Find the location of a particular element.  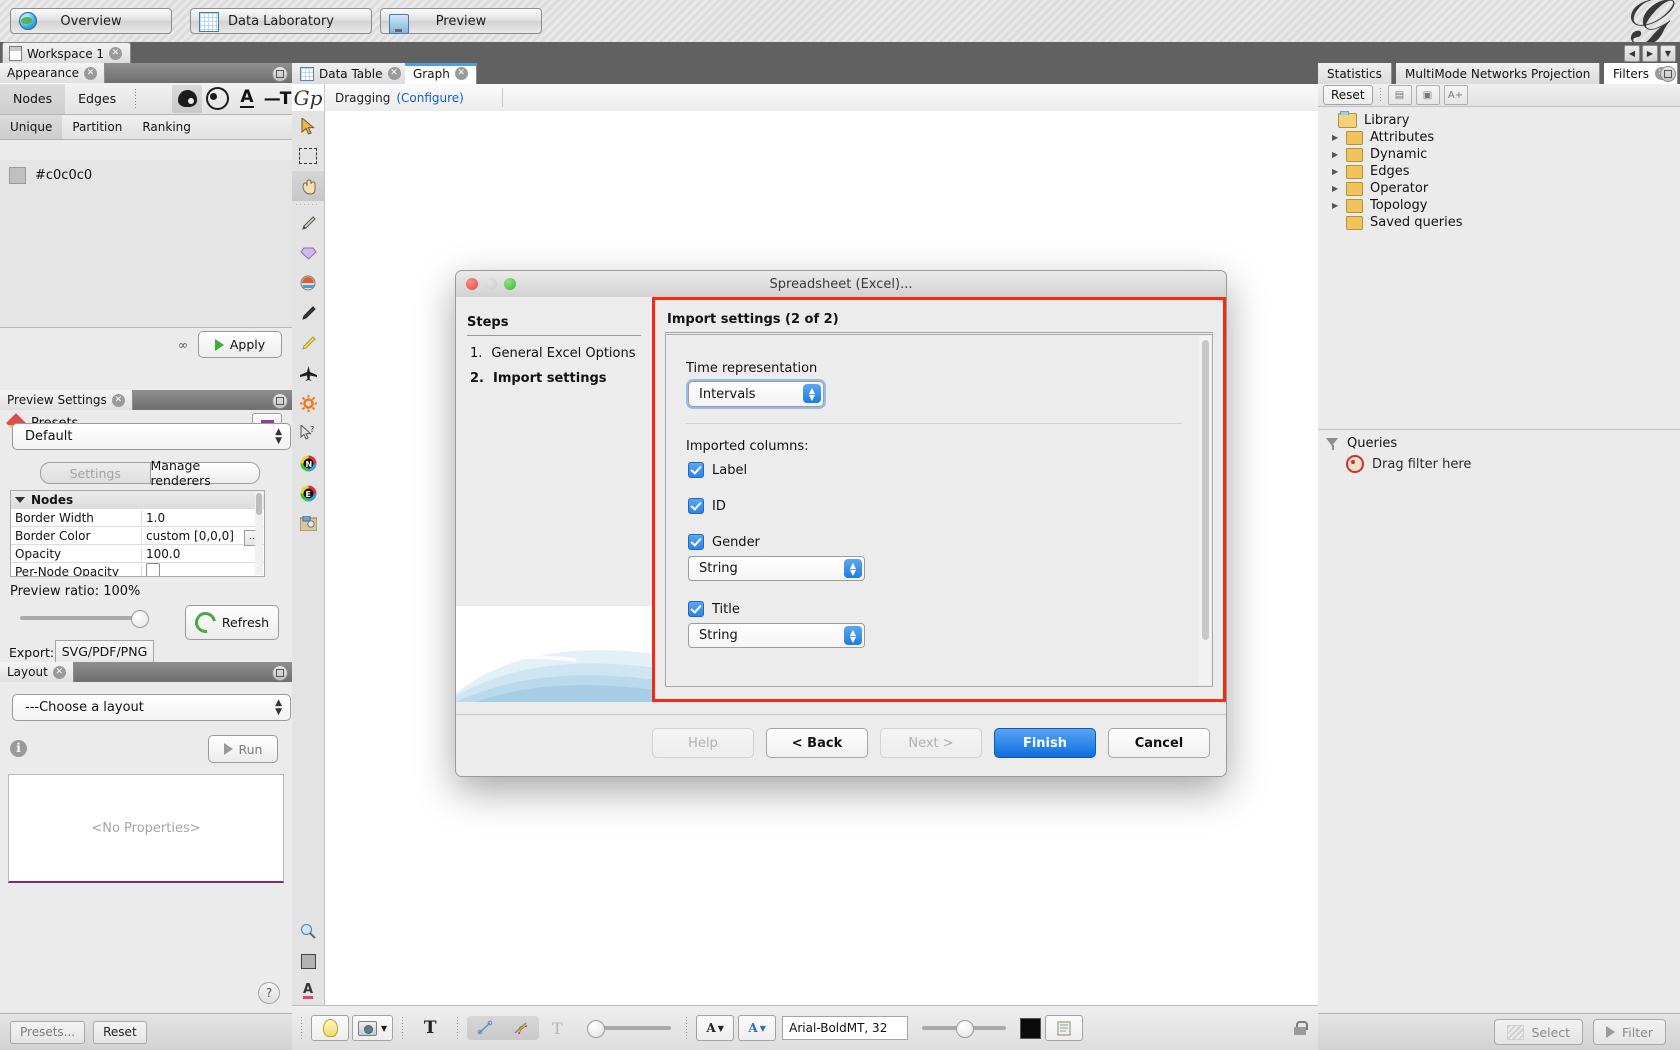

layout-chooser-select: ---Choose a layout ▲ ▼ is located at coordinates (151, 707).